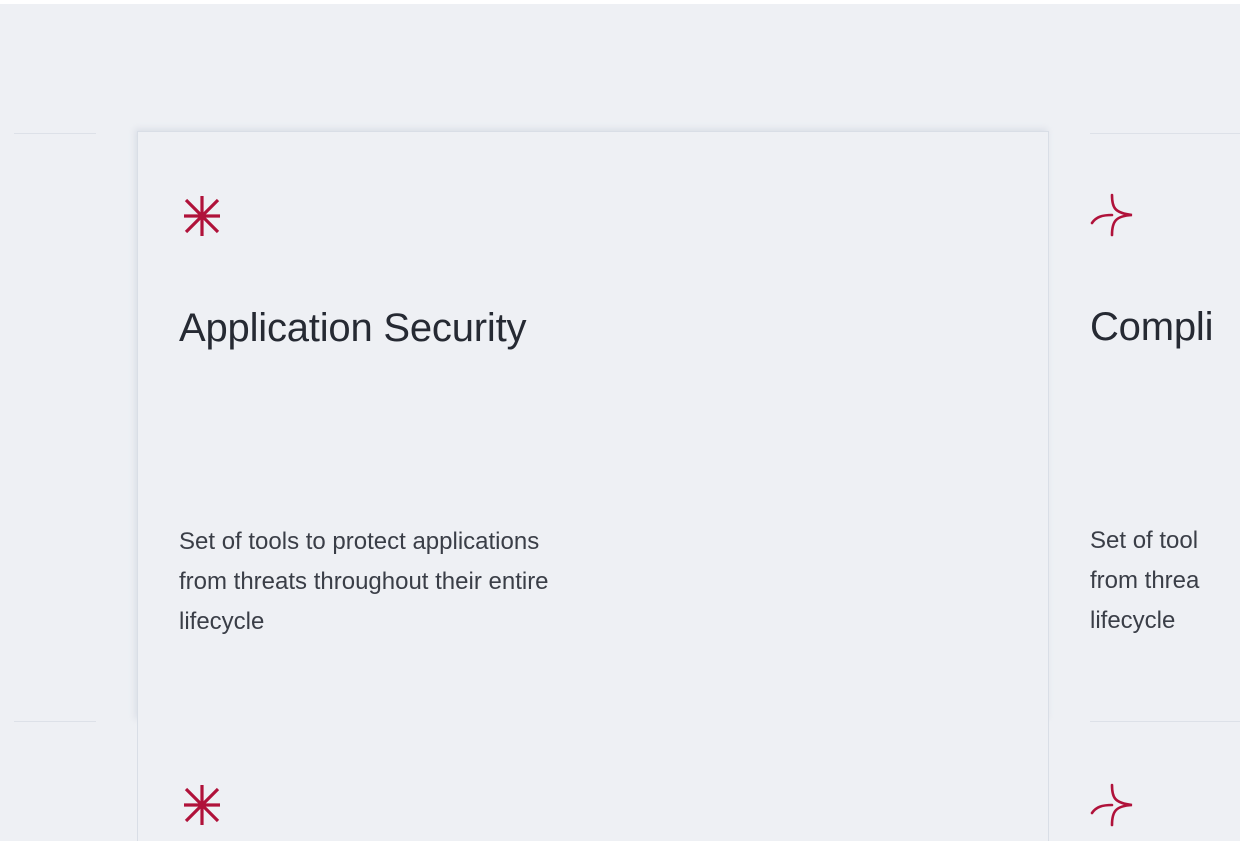 The height and width of the screenshot is (841, 1240). I want to click on service-card-next, so click(593, 781).